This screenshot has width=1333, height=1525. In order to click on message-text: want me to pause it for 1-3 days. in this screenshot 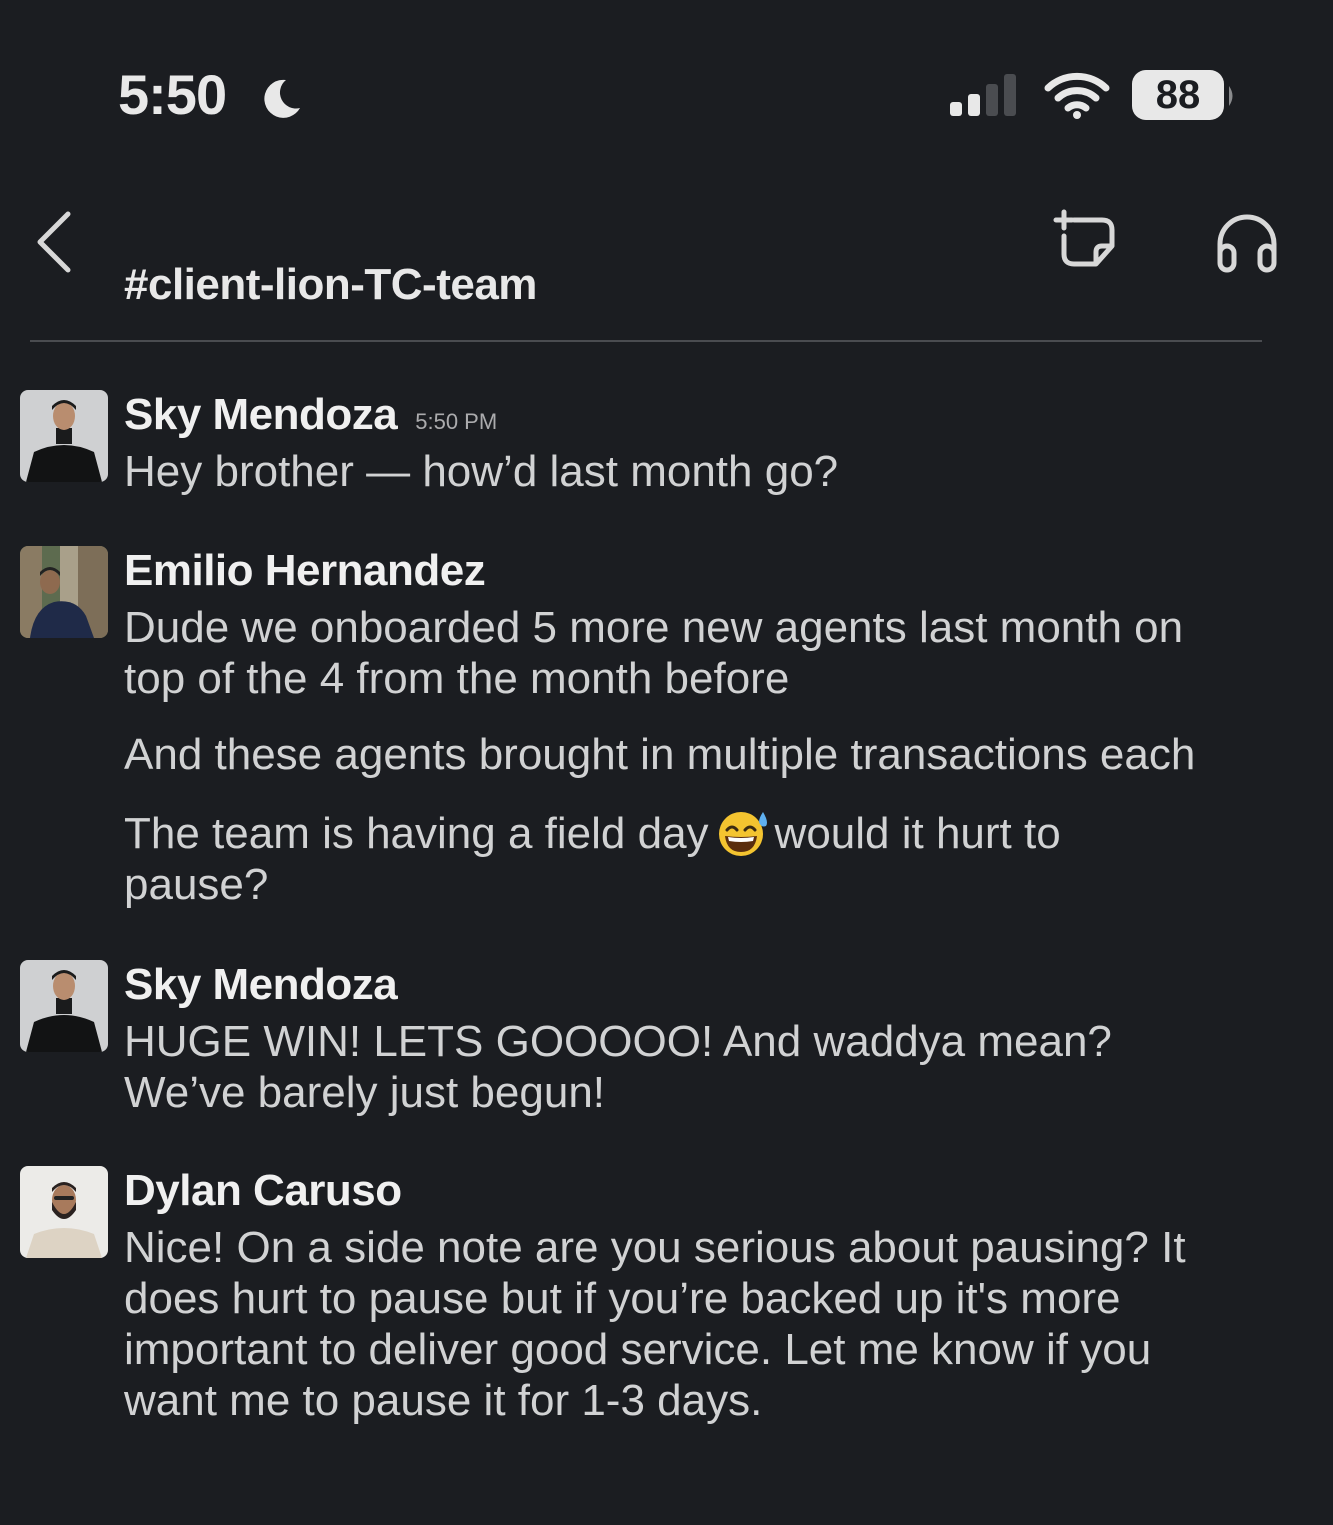, I will do `click(443, 1400)`.